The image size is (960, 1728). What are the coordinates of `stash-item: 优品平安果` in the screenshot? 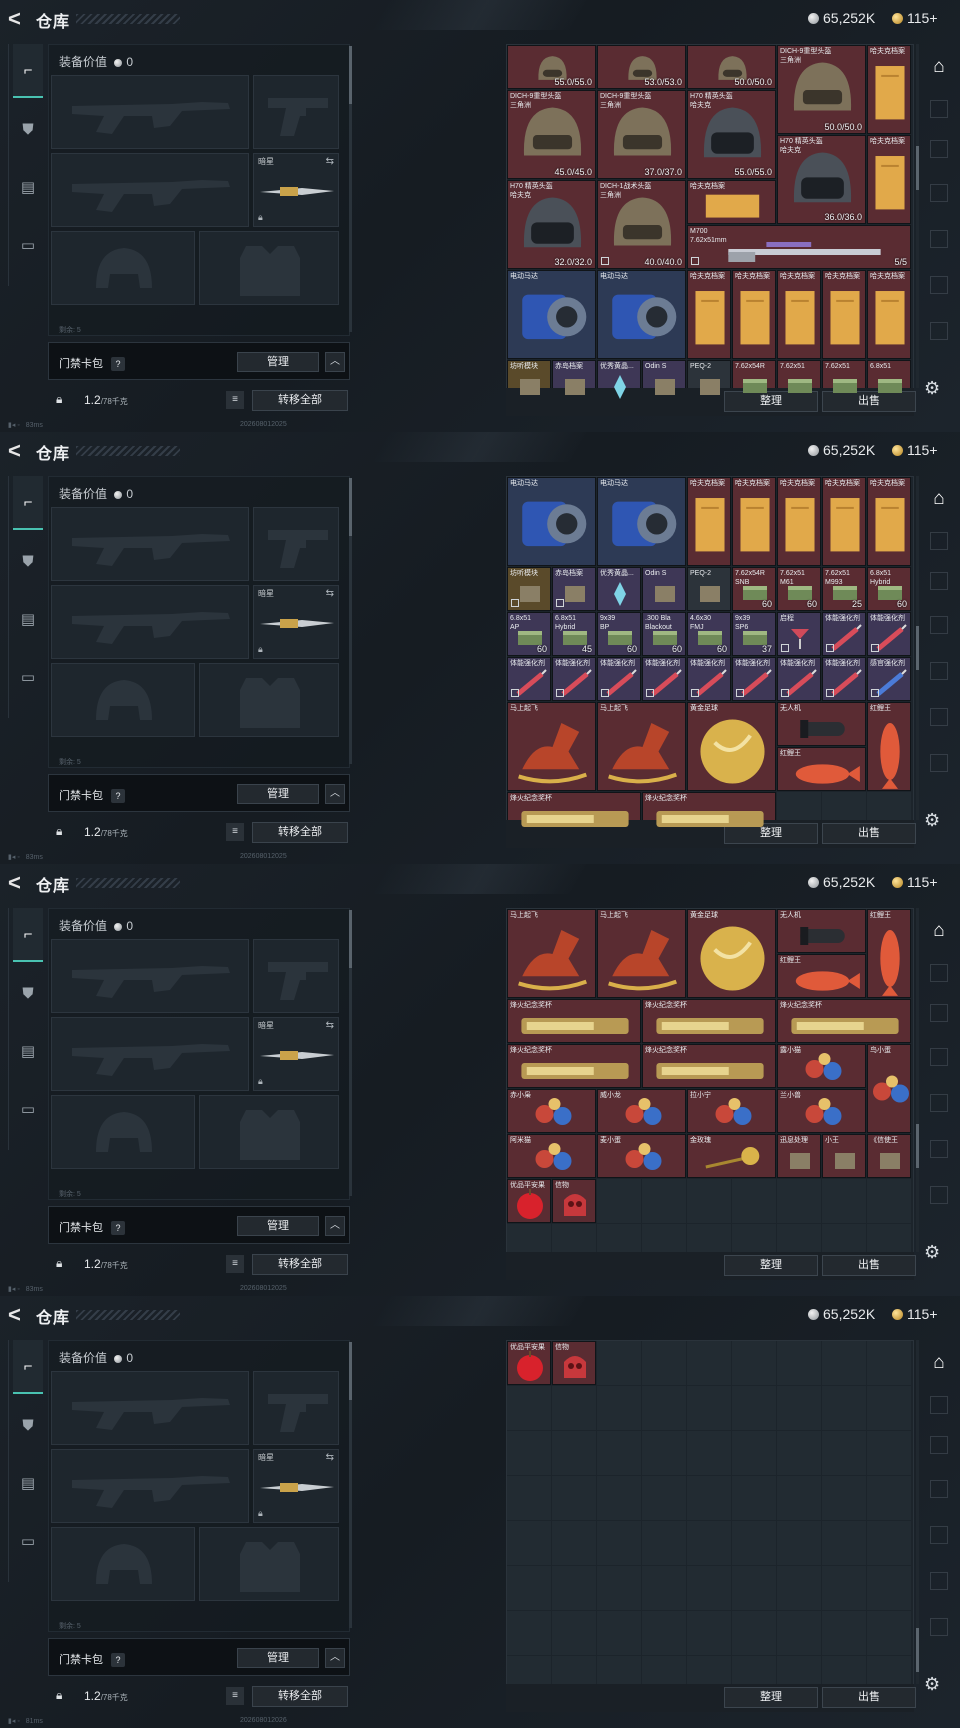 It's located at (529, 1363).